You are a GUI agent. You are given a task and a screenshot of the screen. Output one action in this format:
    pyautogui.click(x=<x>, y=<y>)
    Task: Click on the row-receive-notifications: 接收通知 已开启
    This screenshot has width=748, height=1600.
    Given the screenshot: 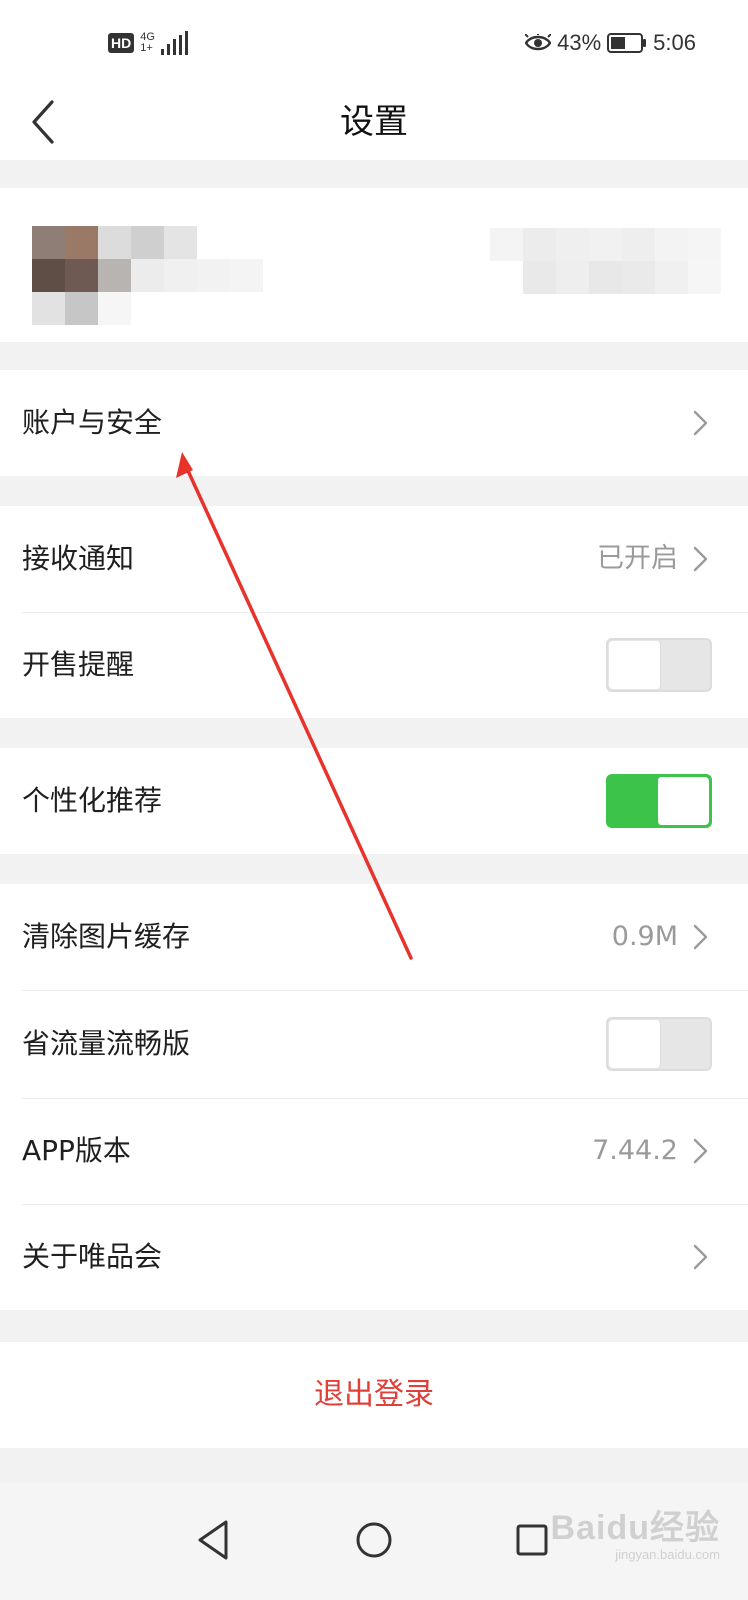 What is the action you would take?
    pyautogui.click(x=374, y=559)
    